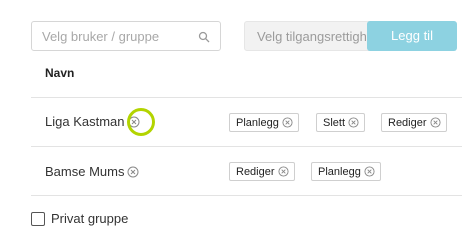 This screenshot has height=241, width=462. I want to click on private-group-checkbox, so click(38, 219).